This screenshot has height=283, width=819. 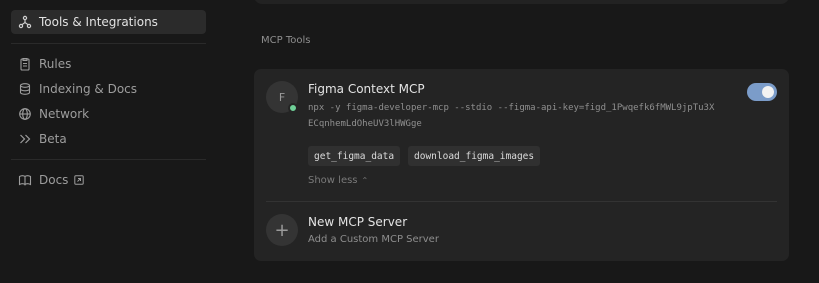 What do you see at coordinates (79, 180) in the screenshot?
I see `external-link-icon` at bounding box center [79, 180].